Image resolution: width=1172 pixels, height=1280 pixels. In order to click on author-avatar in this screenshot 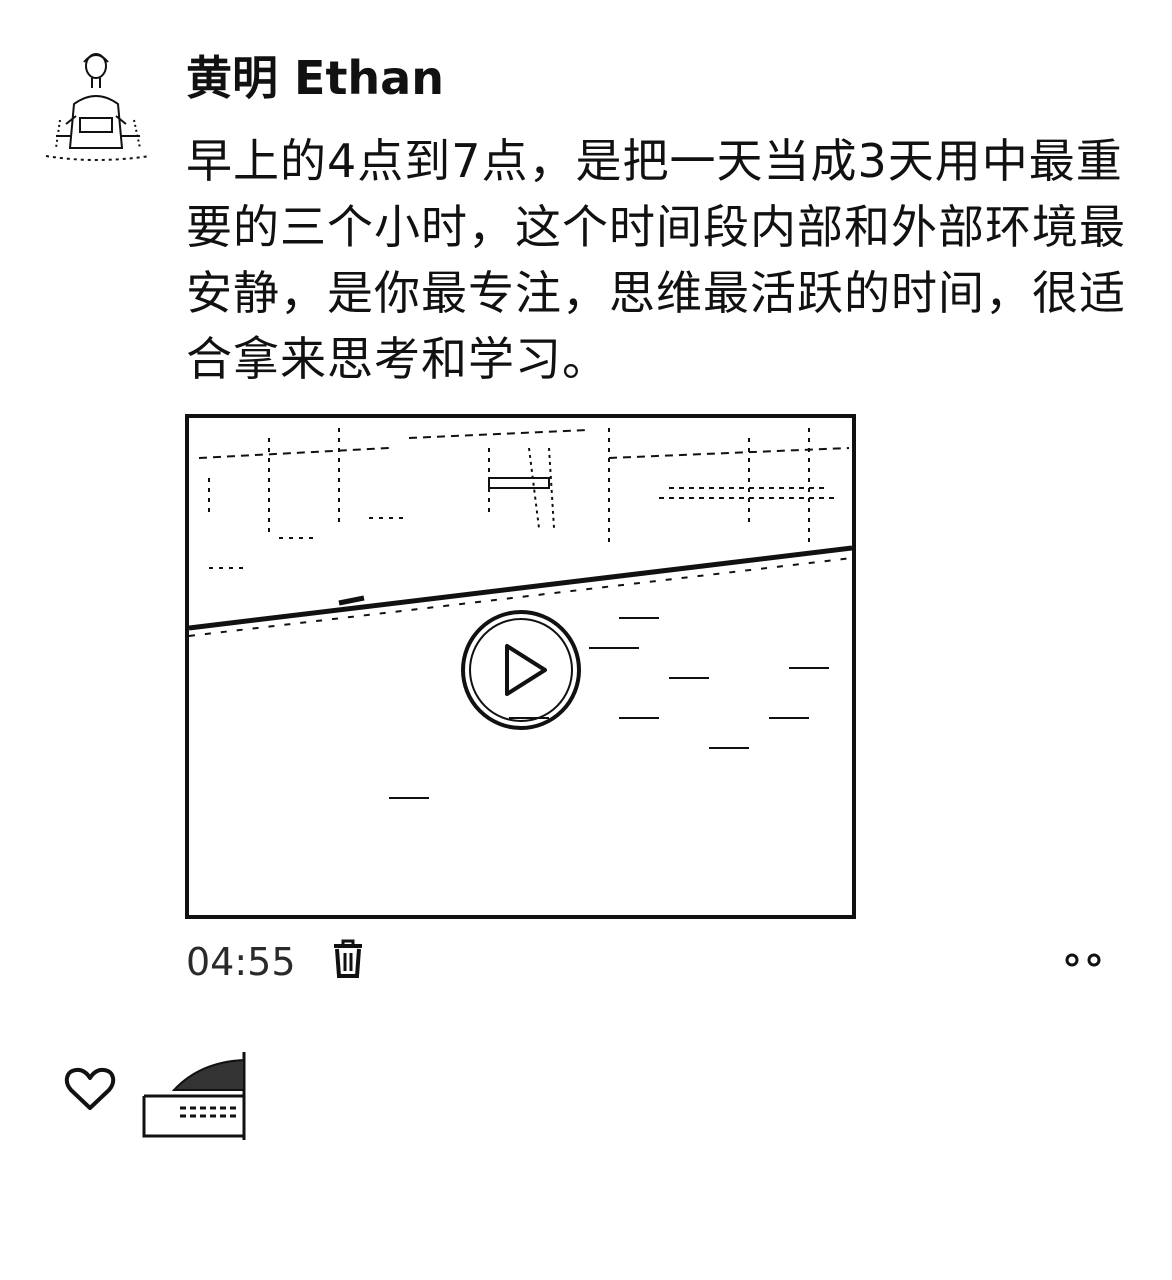, I will do `click(98, 106)`.